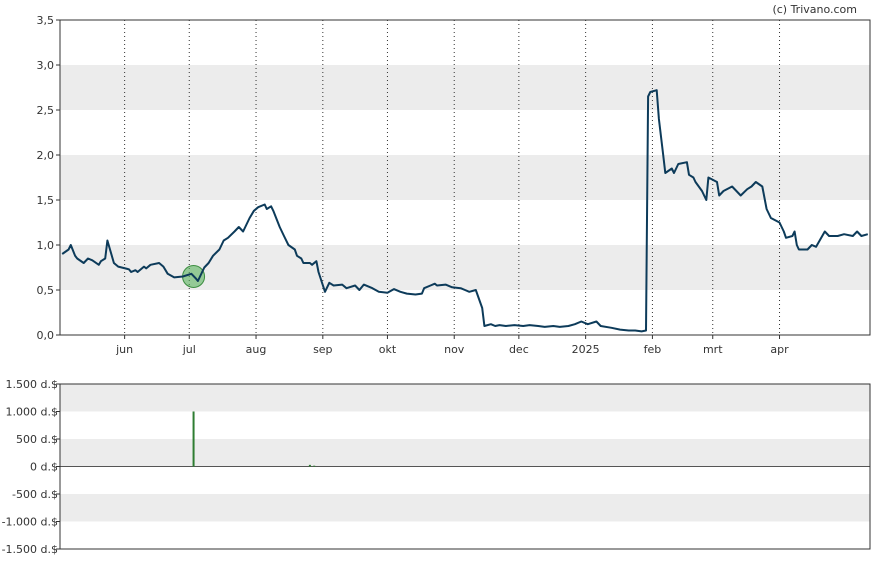 The height and width of the screenshot is (570, 888). I want to click on x-tick-label: jun, so click(124, 349).